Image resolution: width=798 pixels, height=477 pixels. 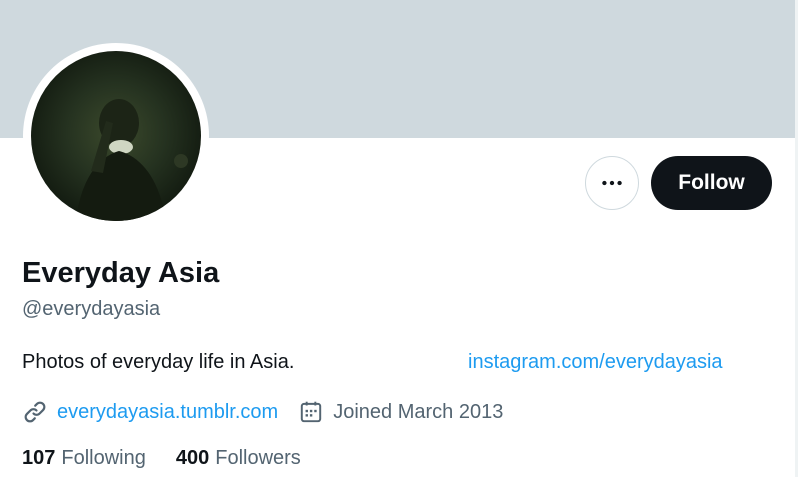 What do you see at coordinates (103, 458) in the screenshot?
I see `following-label: Following` at bounding box center [103, 458].